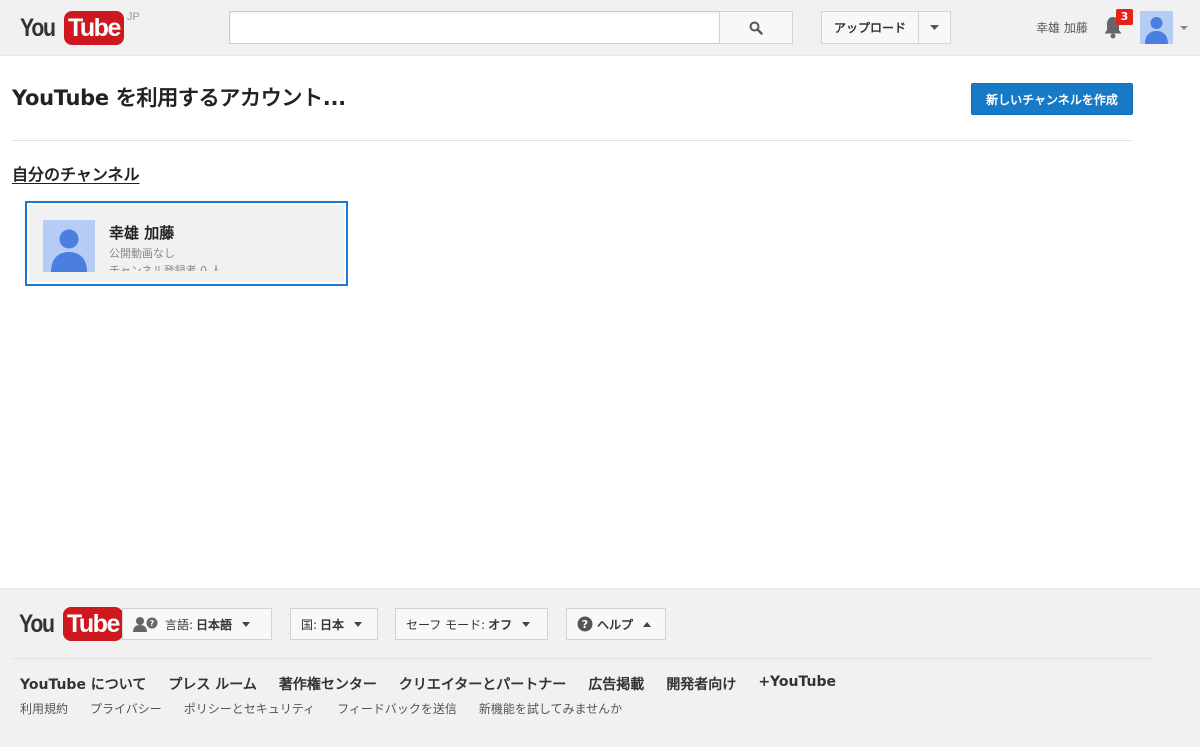 Image resolution: width=1200 pixels, height=747 pixels. What do you see at coordinates (1124, 17) in the screenshot?
I see `notification-count-badge: 3` at bounding box center [1124, 17].